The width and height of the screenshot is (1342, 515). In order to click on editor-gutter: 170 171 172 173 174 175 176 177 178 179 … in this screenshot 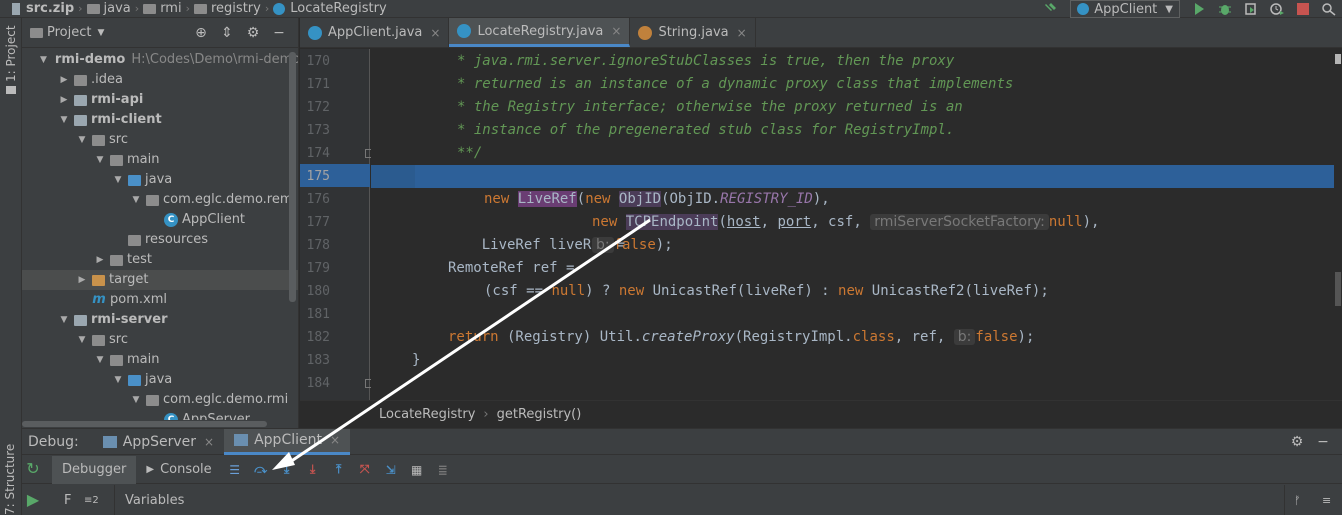, I will do `click(337, 224)`.